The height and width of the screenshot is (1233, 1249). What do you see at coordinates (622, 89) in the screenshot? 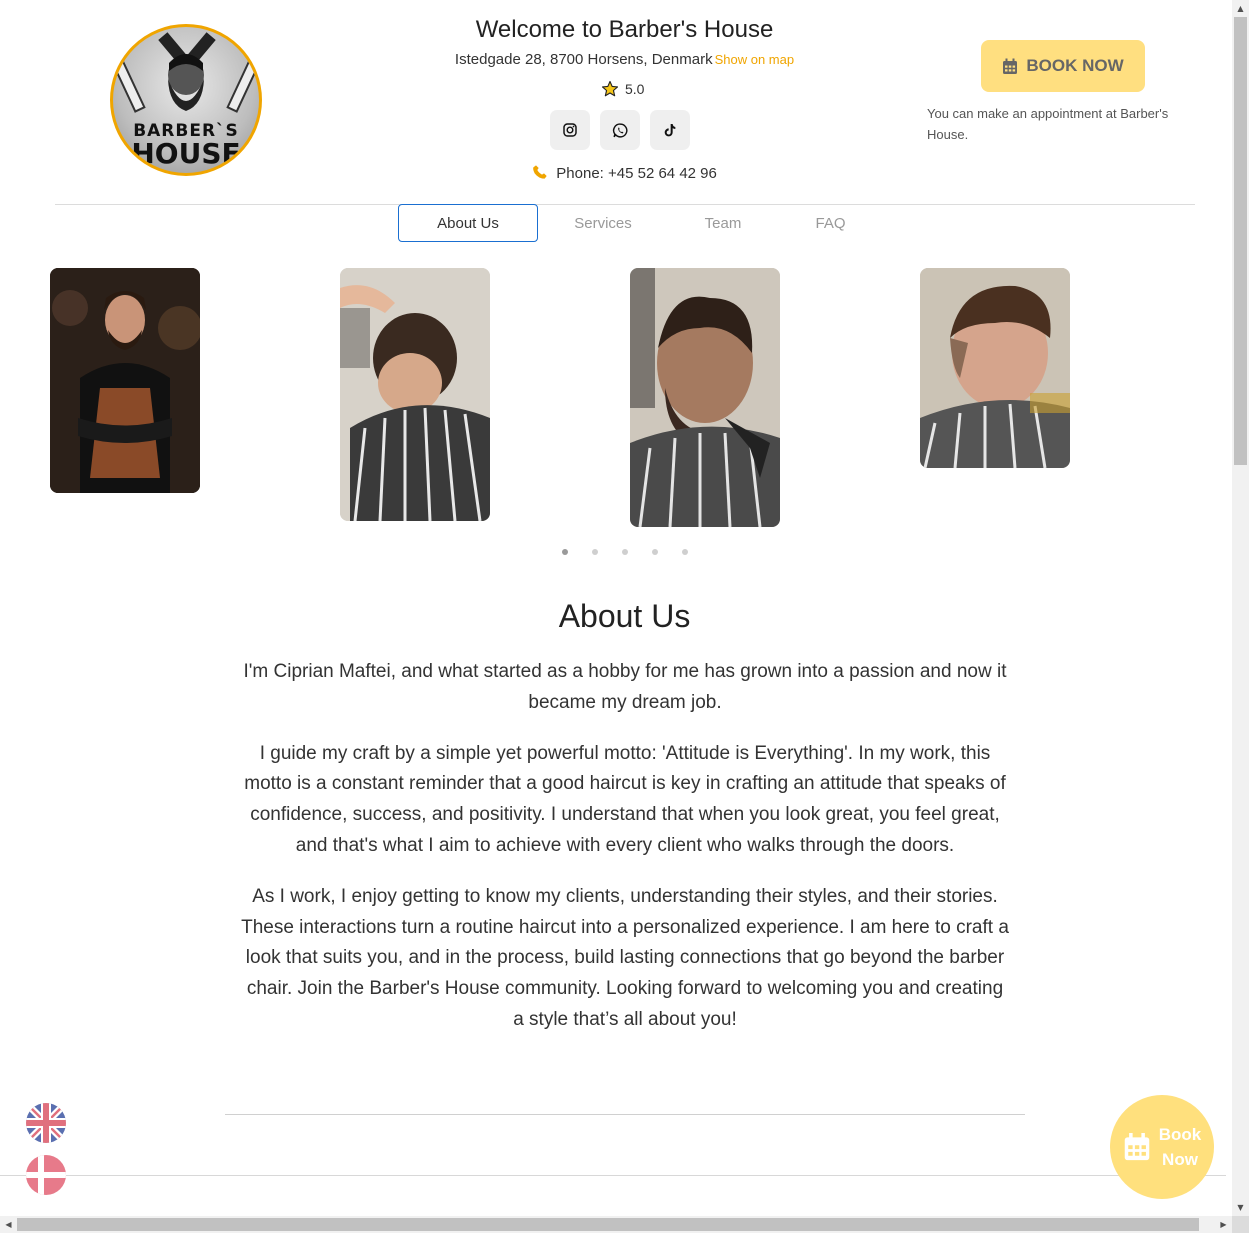
I see `rating: 5.0` at bounding box center [622, 89].